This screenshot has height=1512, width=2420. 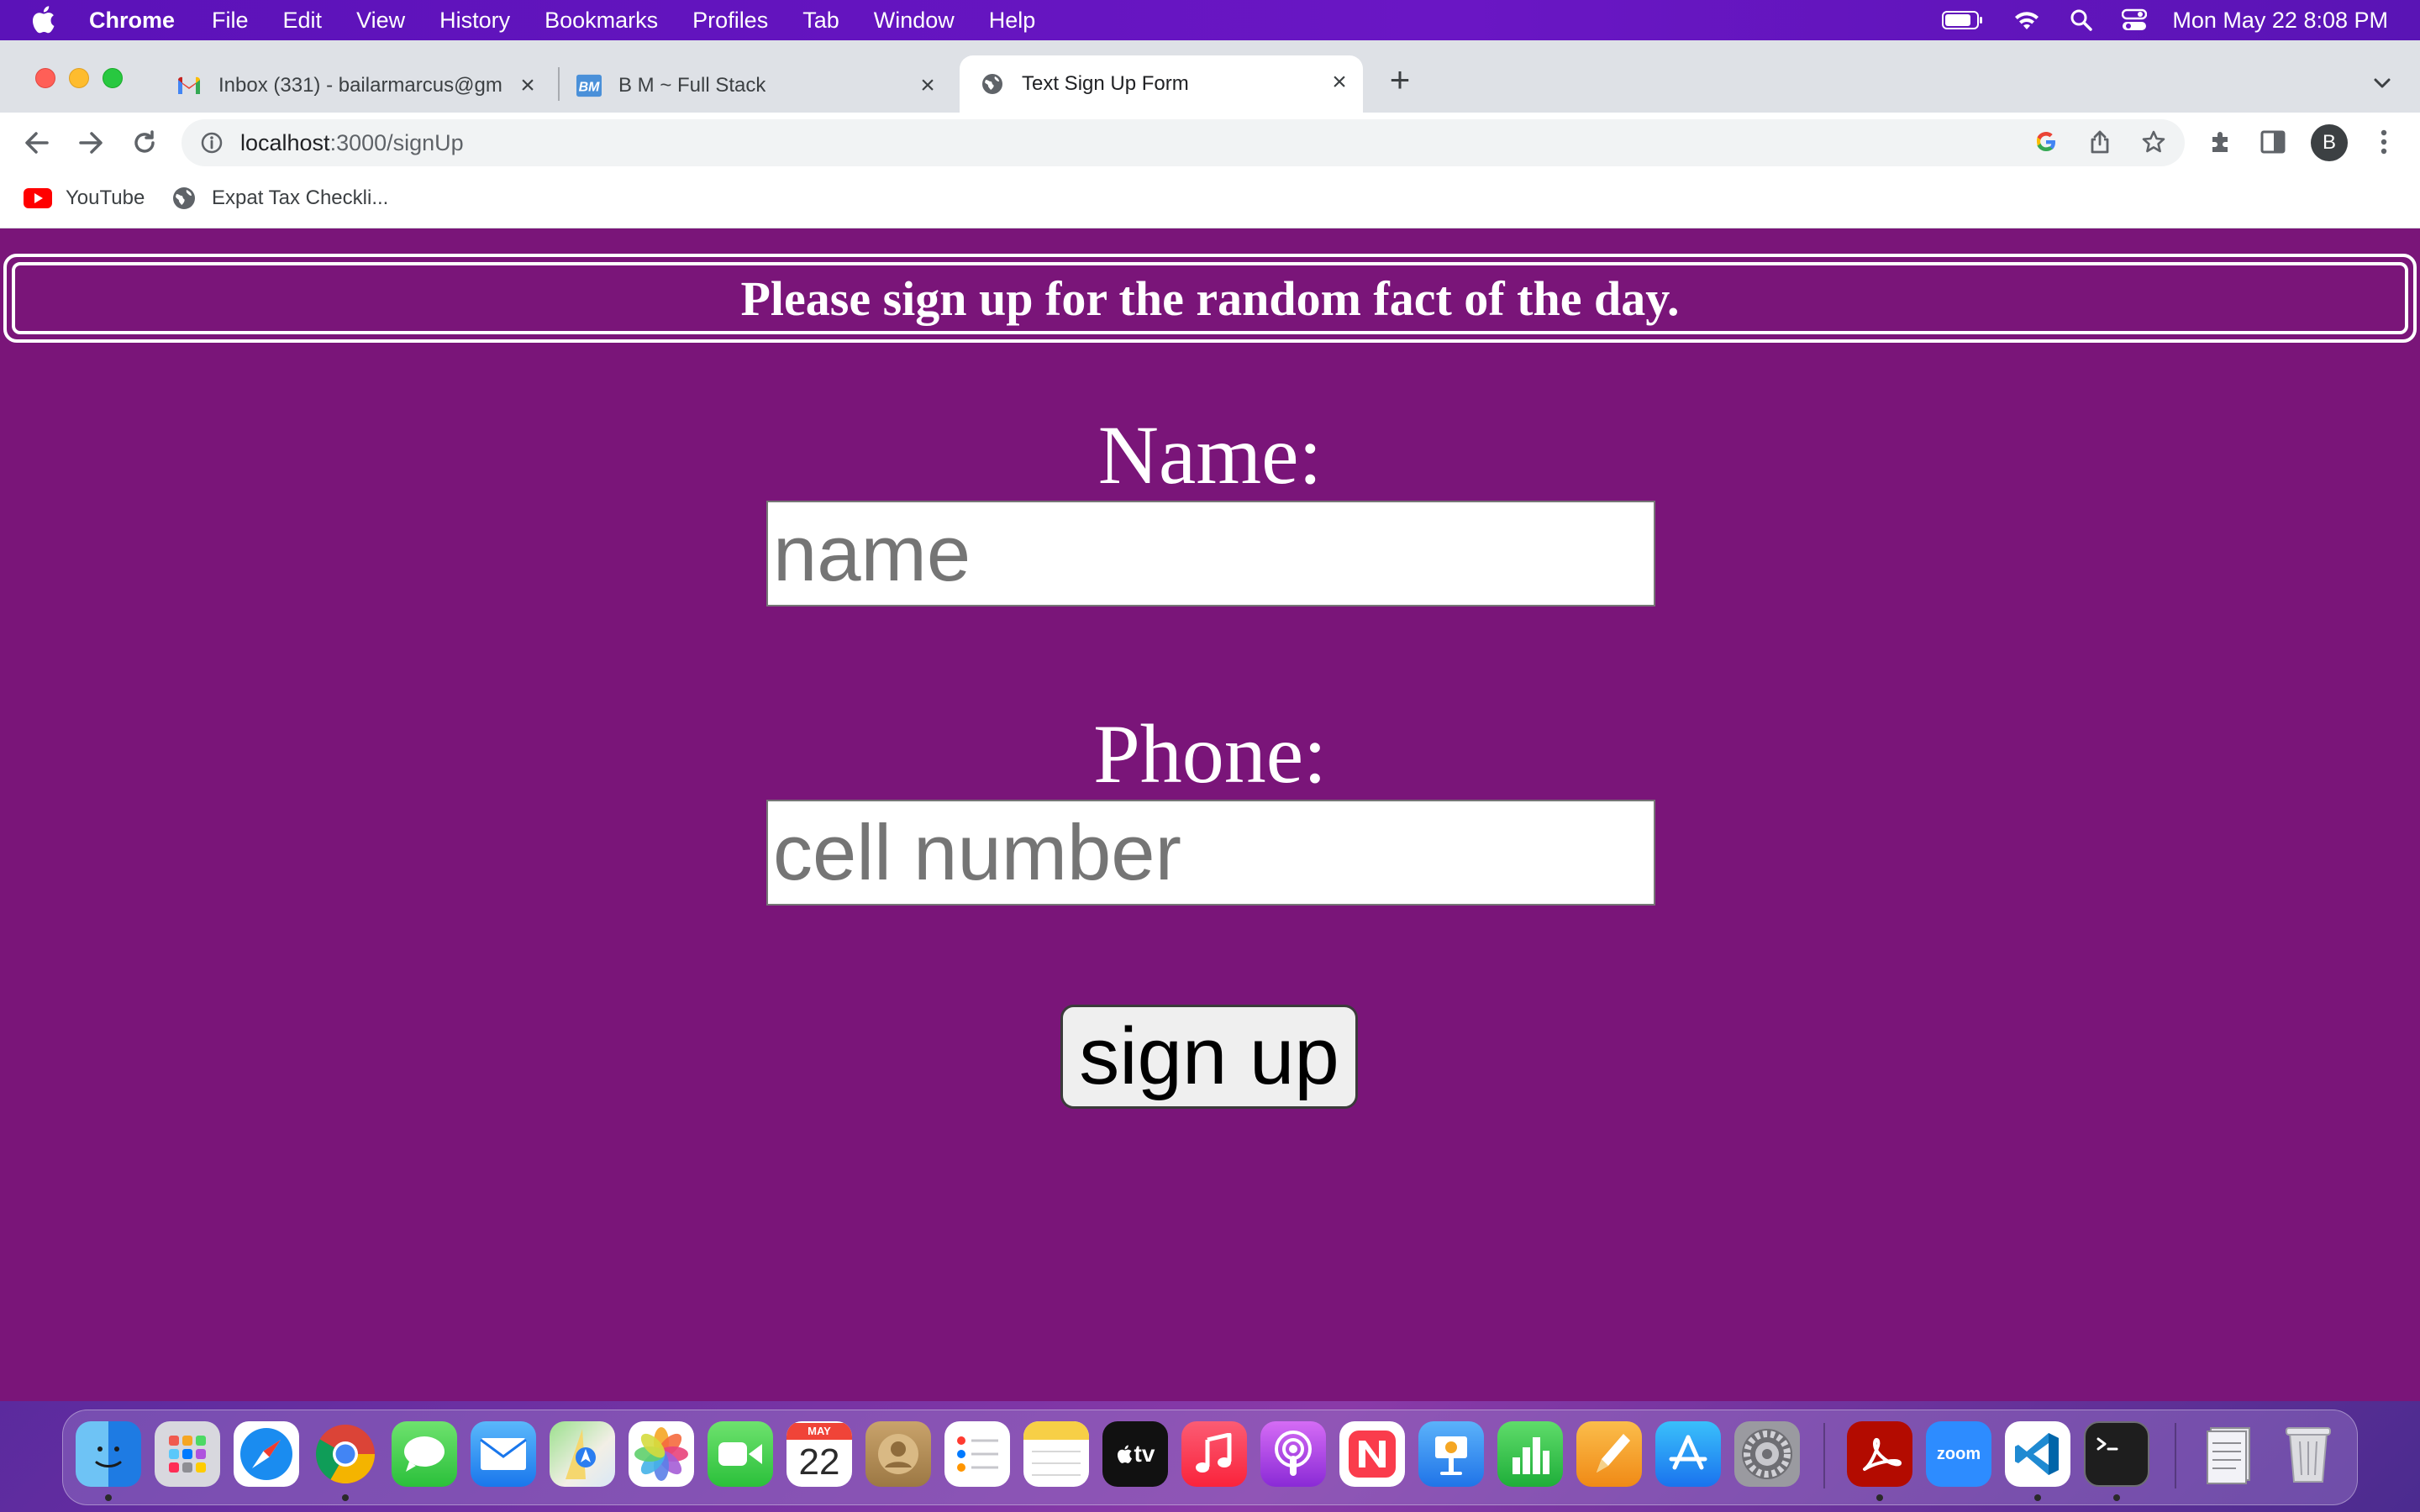 What do you see at coordinates (1963, 20) in the screenshot?
I see `battery-icon` at bounding box center [1963, 20].